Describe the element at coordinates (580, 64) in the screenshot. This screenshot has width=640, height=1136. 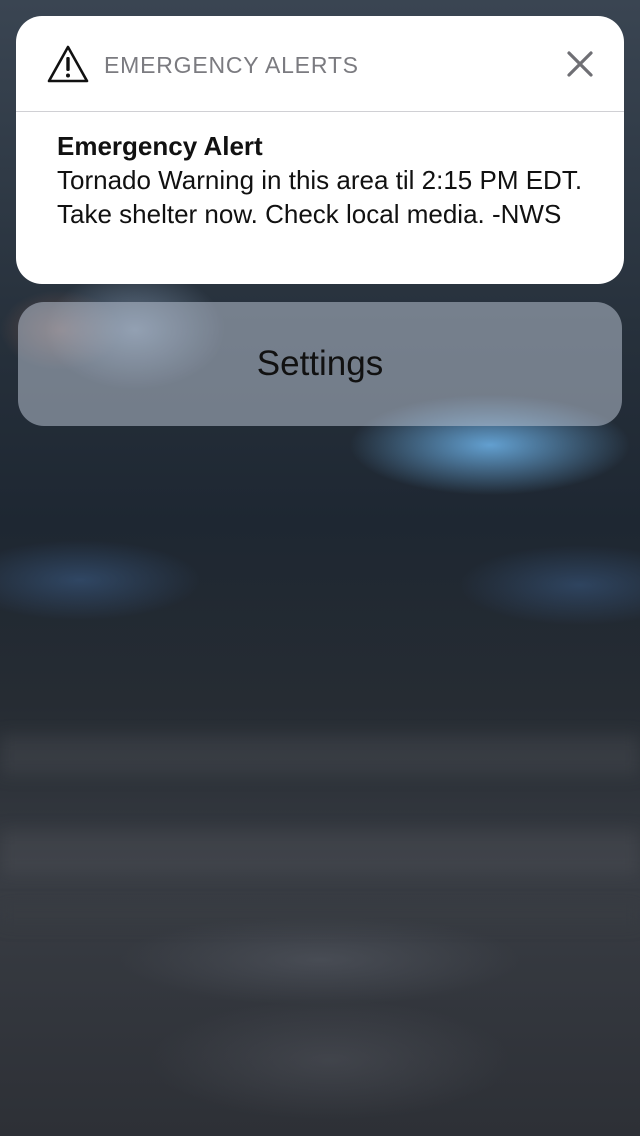
I see `close-icon` at that location.